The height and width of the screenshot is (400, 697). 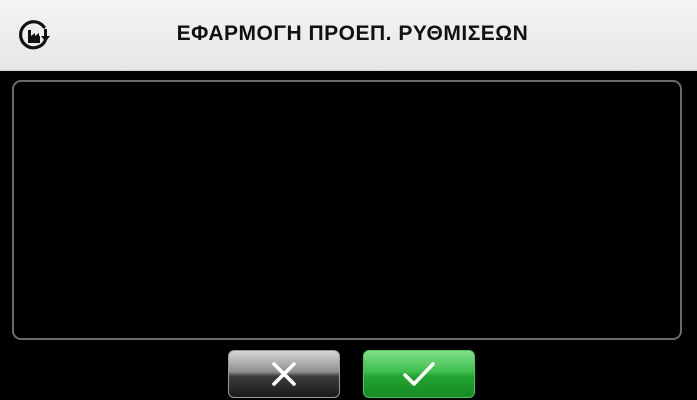 I want to click on cancel-button, so click(x=284, y=374).